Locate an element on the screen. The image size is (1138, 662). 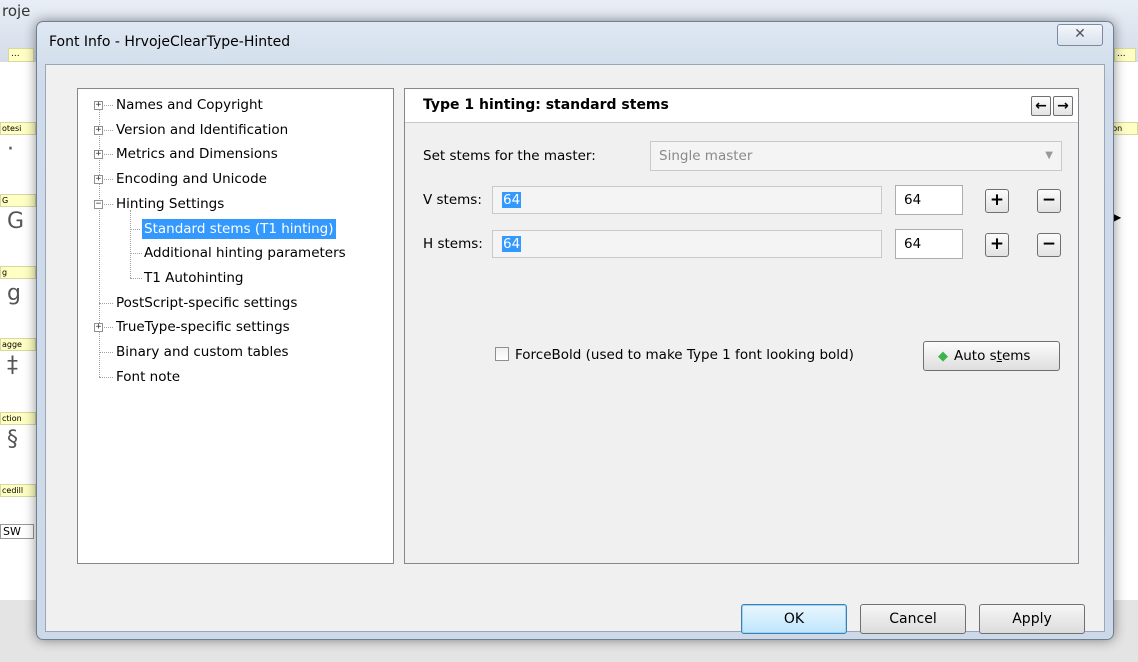
glyph-cell-label: g is located at coordinates (18, 272).